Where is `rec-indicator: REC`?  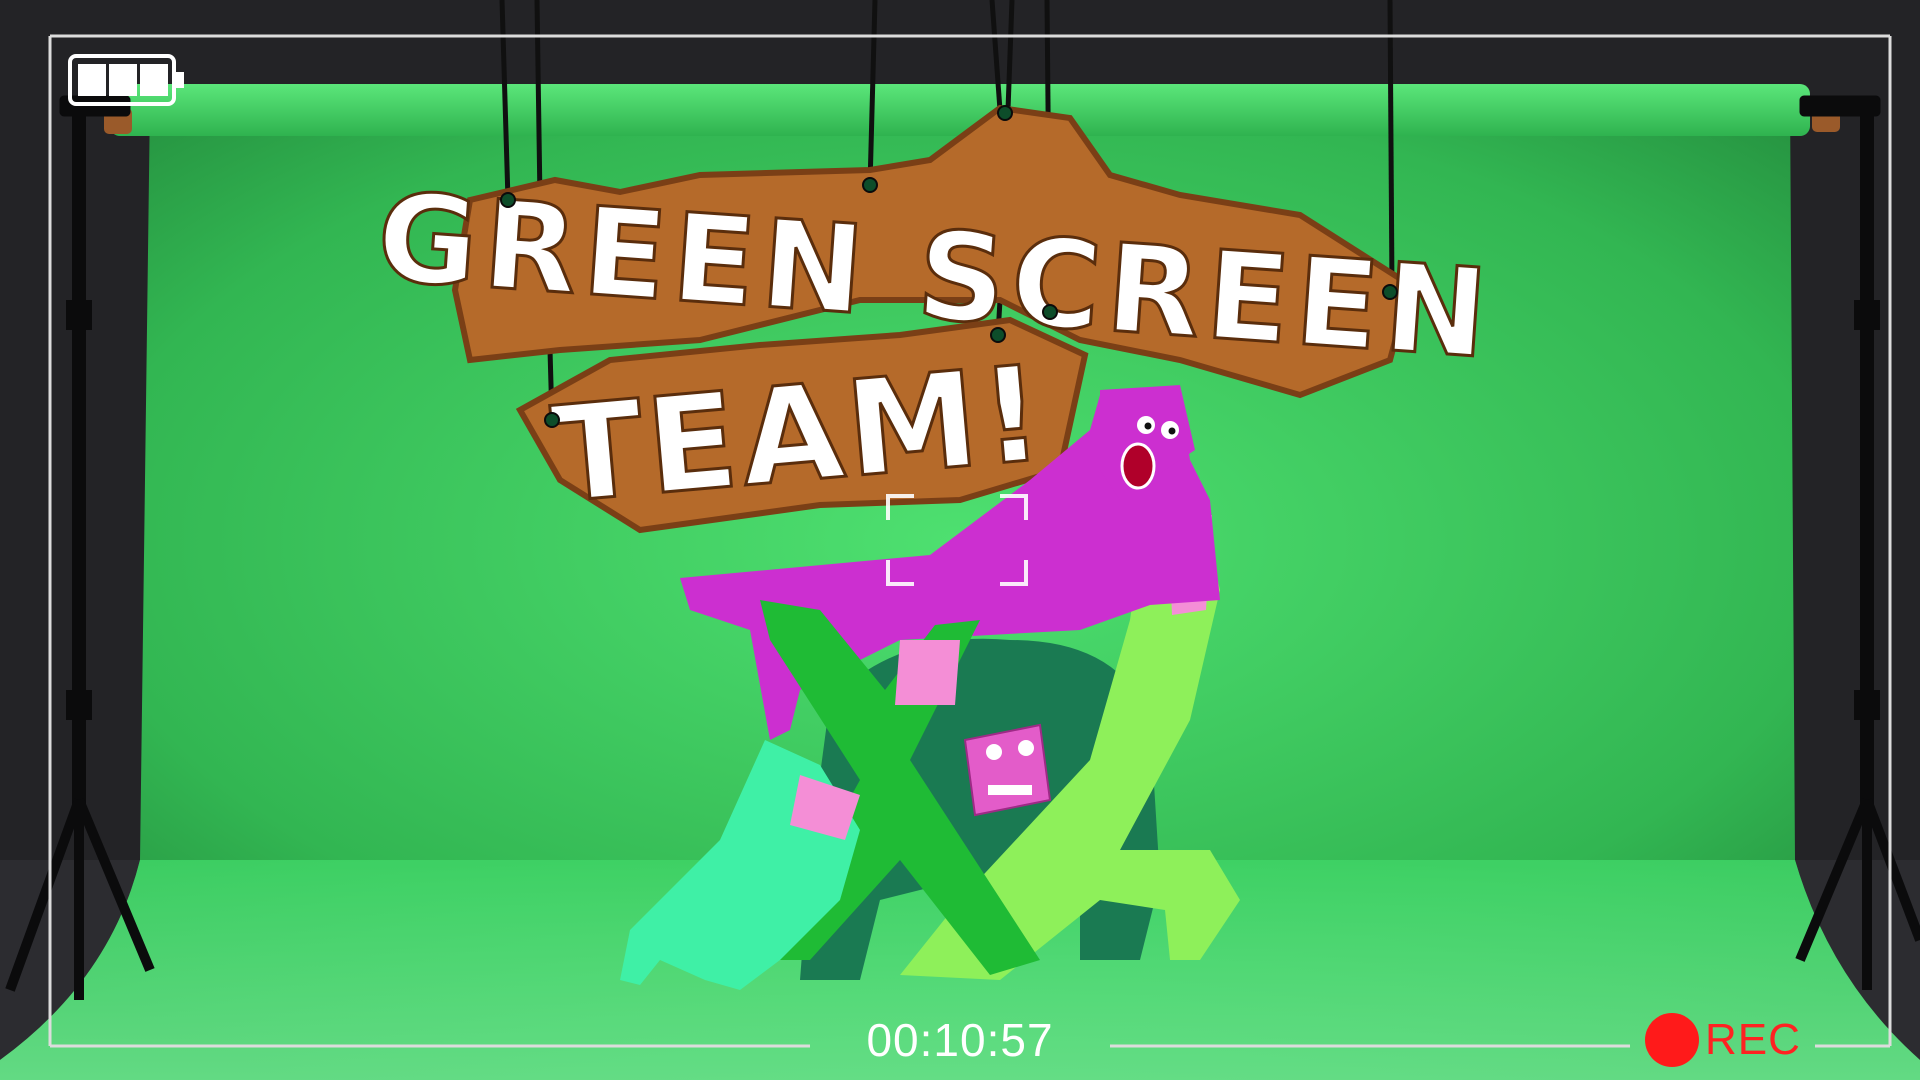
rec-indicator: REC is located at coordinates (1723, 1040).